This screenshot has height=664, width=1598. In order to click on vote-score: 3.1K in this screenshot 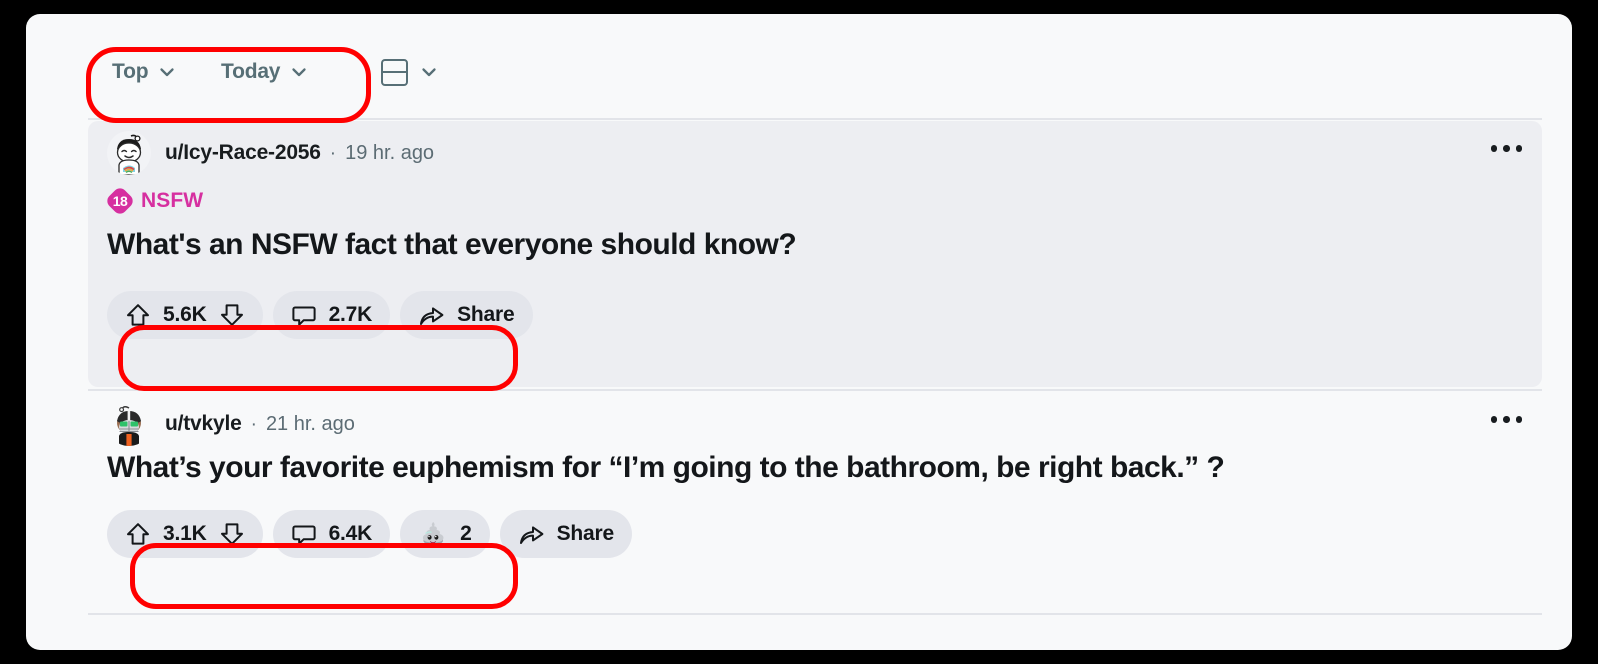, I will do `click(185, 533)`.